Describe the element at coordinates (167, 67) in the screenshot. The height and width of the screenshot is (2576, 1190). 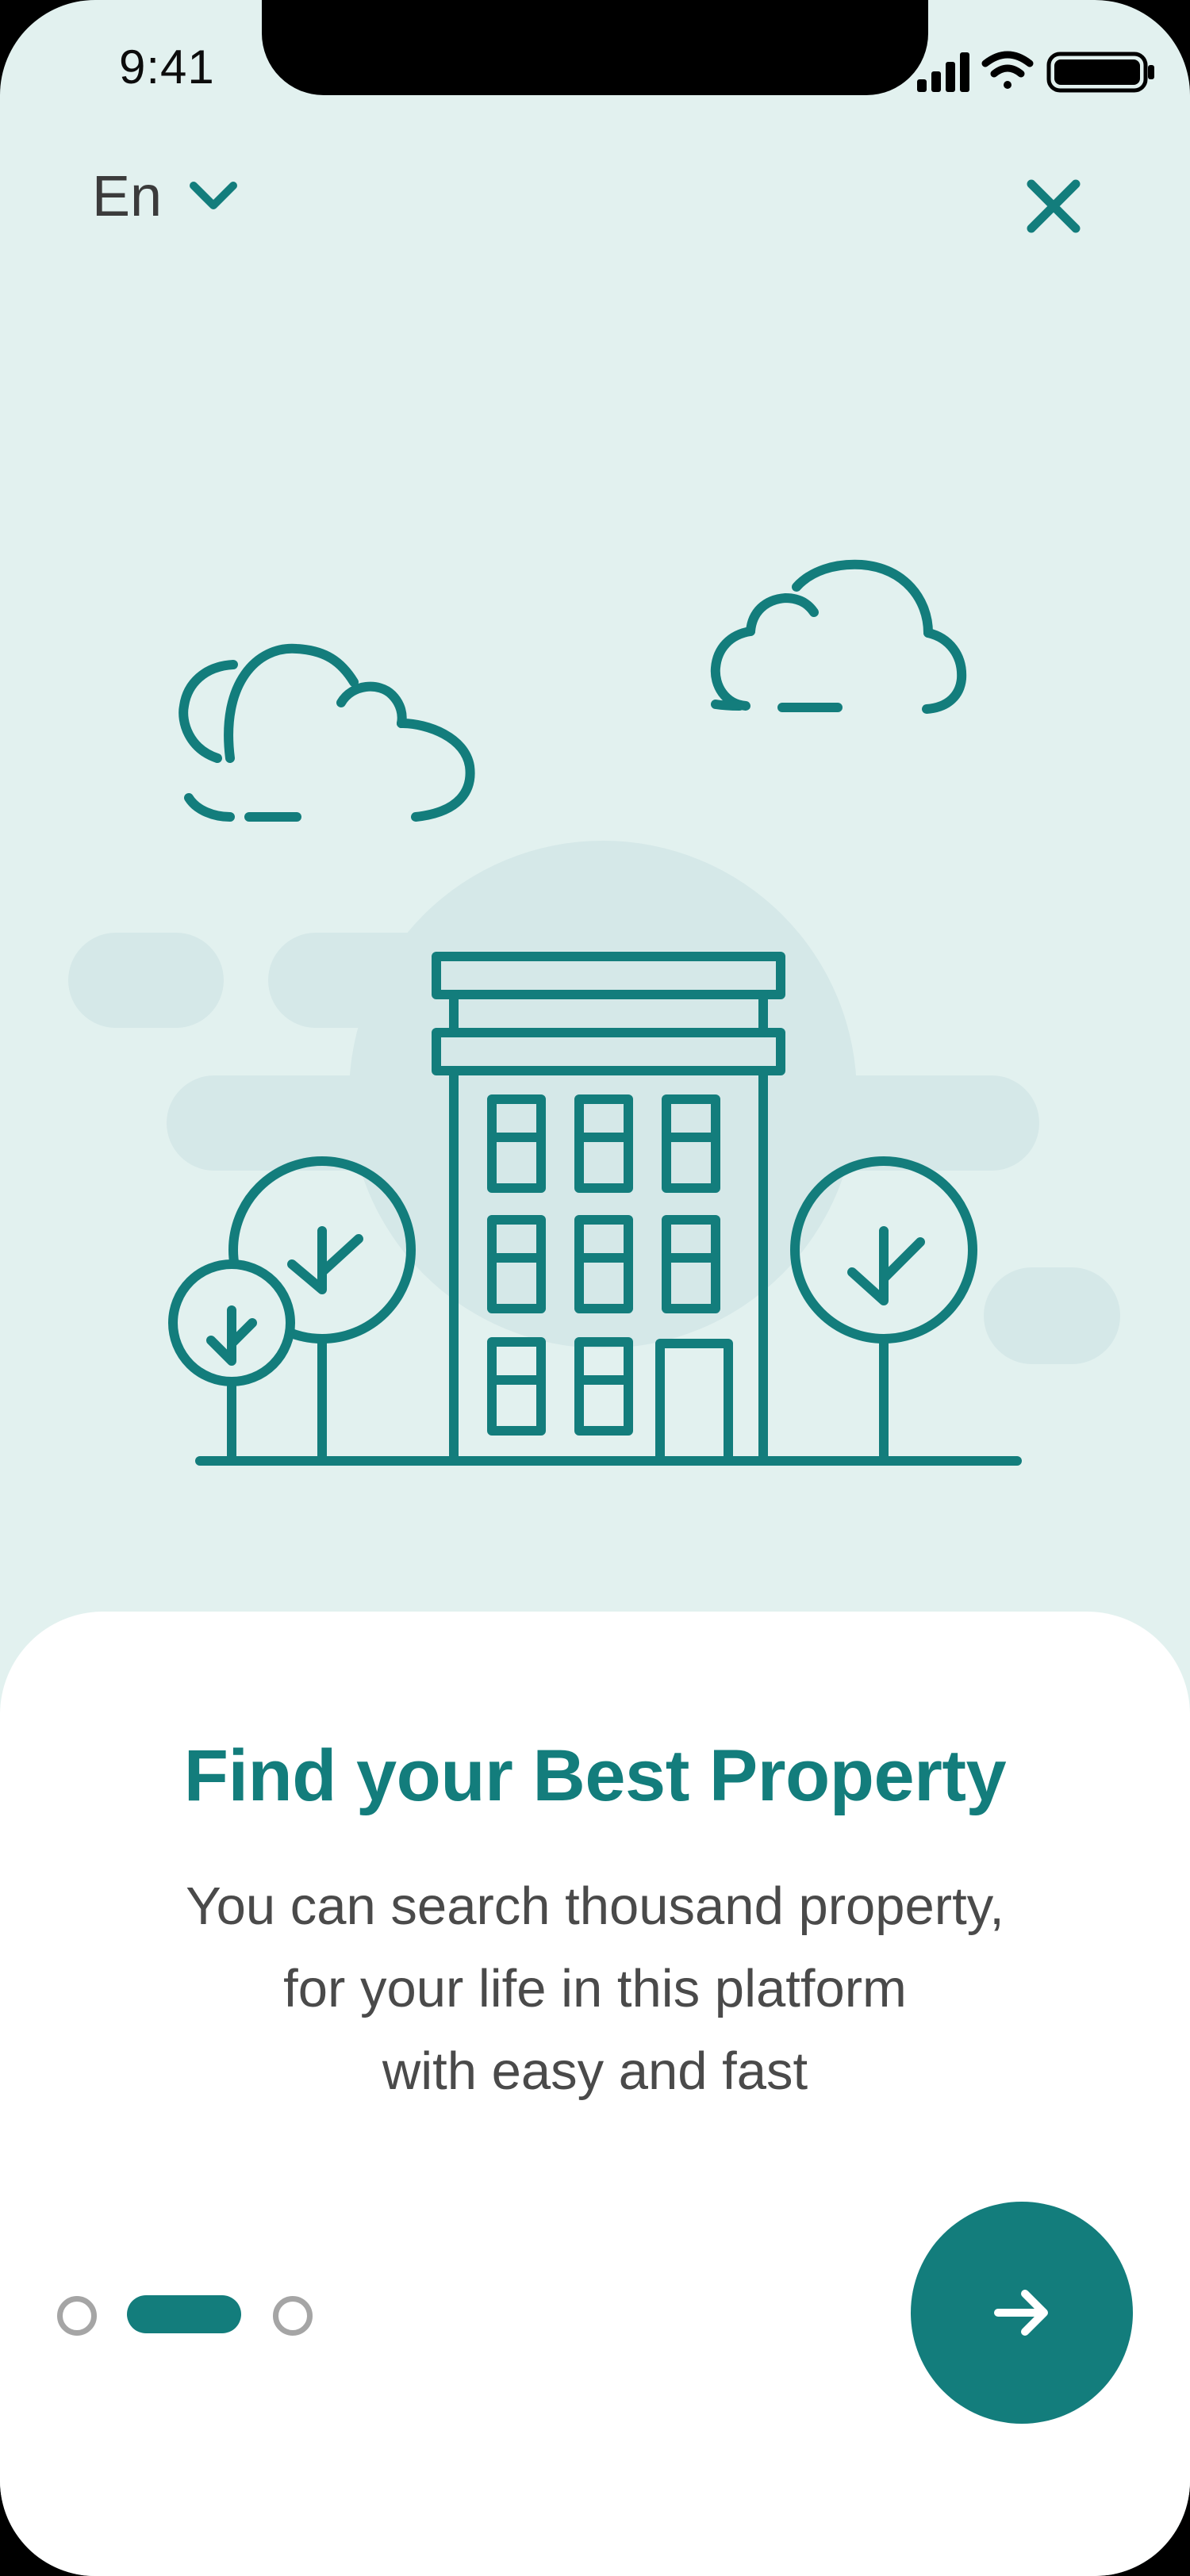
I see `status-time: 9:41` at that location.